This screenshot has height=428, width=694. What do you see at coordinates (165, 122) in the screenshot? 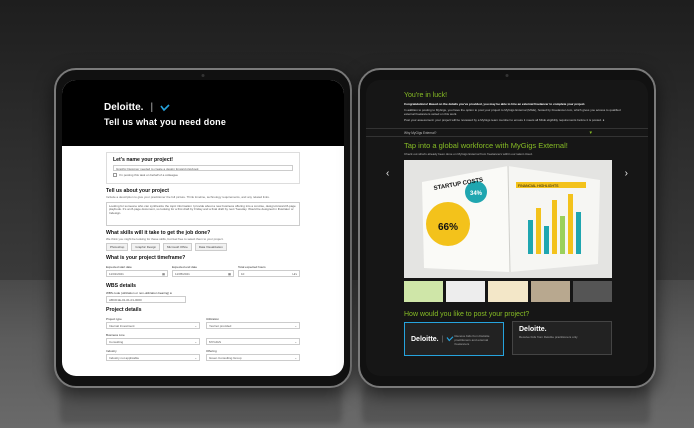
I see `page-title: Tell us what you need done` at bounding box center [165, 122].